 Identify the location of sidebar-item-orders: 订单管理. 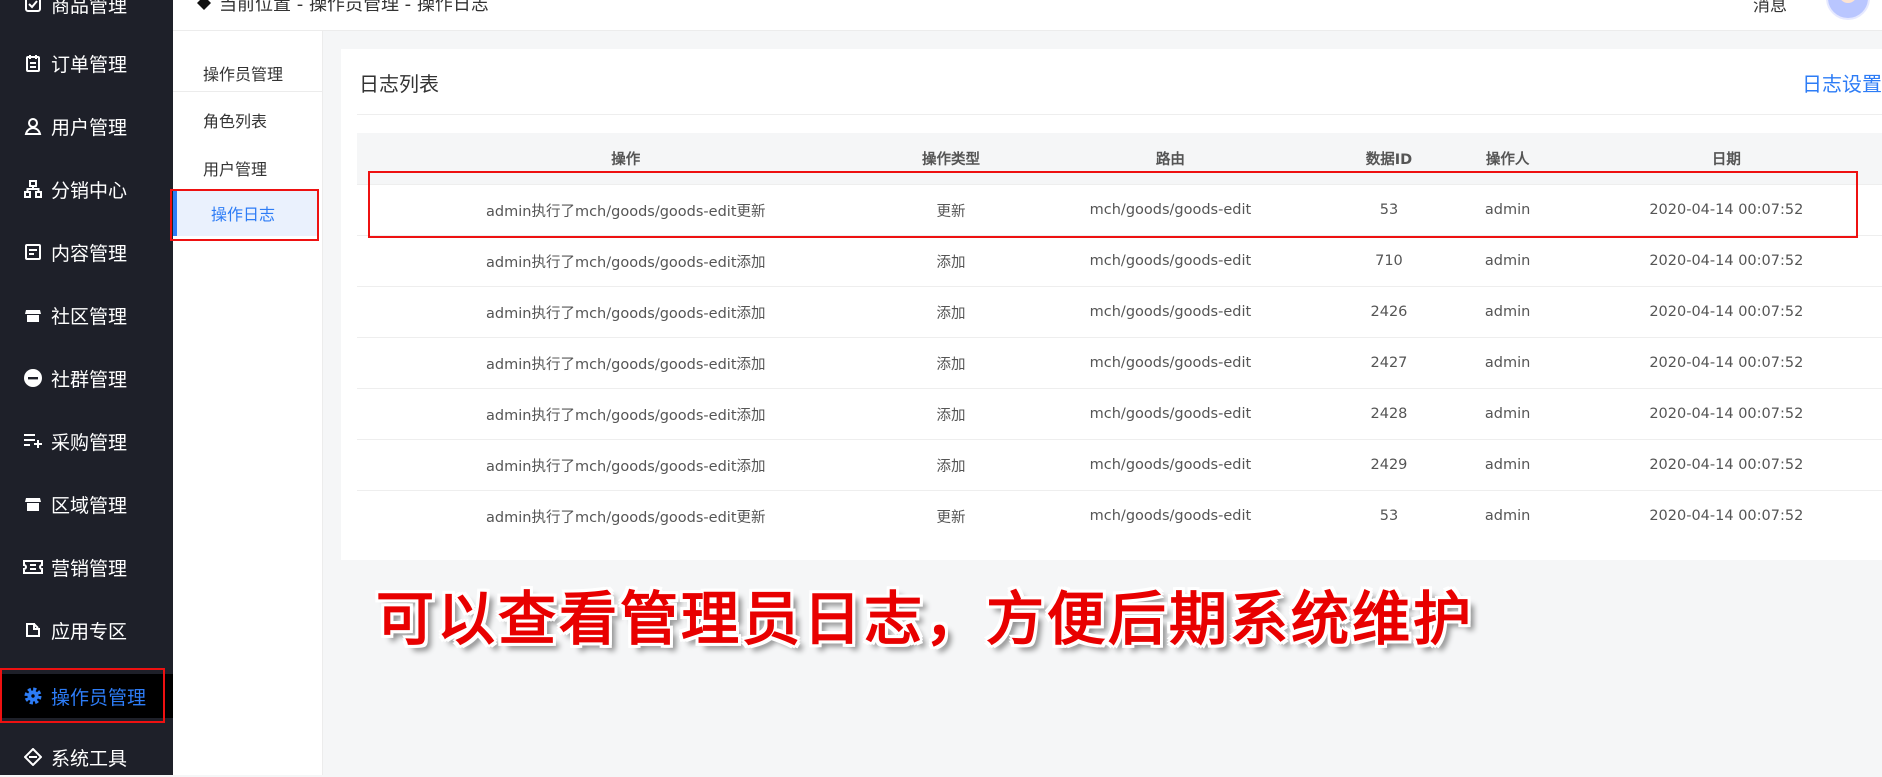
(86, 63).